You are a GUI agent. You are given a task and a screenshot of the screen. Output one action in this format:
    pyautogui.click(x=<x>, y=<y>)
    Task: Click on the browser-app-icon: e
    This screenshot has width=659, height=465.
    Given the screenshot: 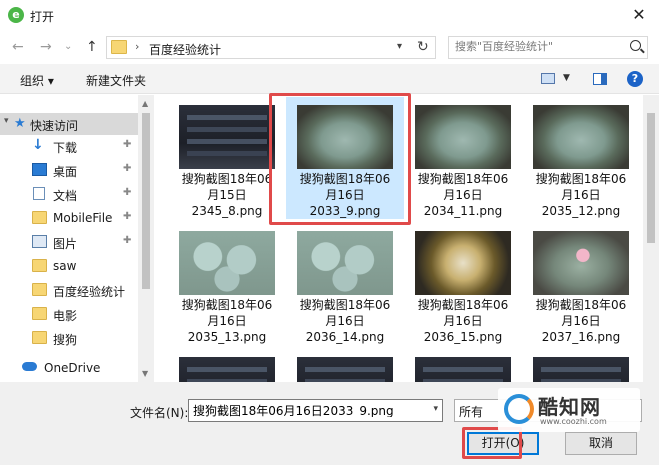 What is the action you would take?
    pyautogui.click(x=16, y=15)
    